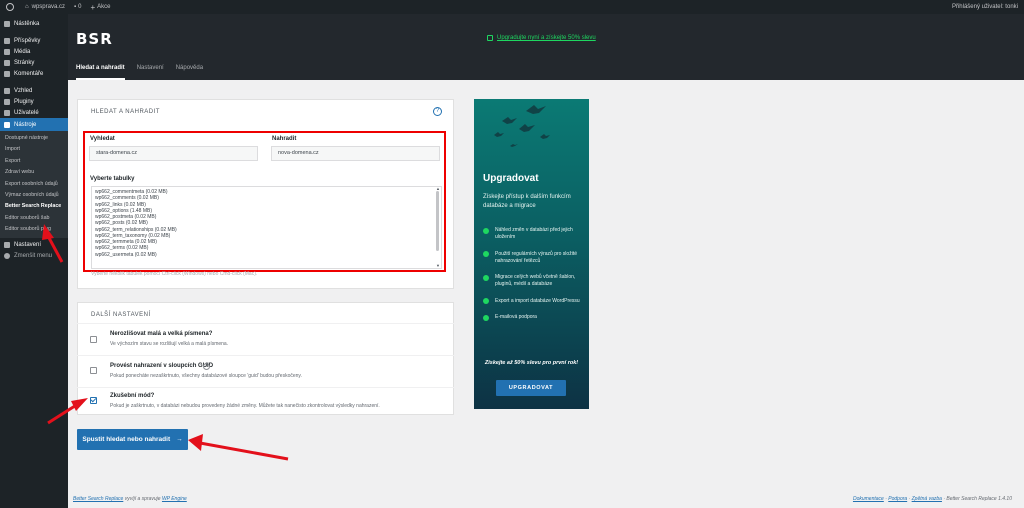  I want to click on replace-input: nova-domena.cz, so click(355, 153).